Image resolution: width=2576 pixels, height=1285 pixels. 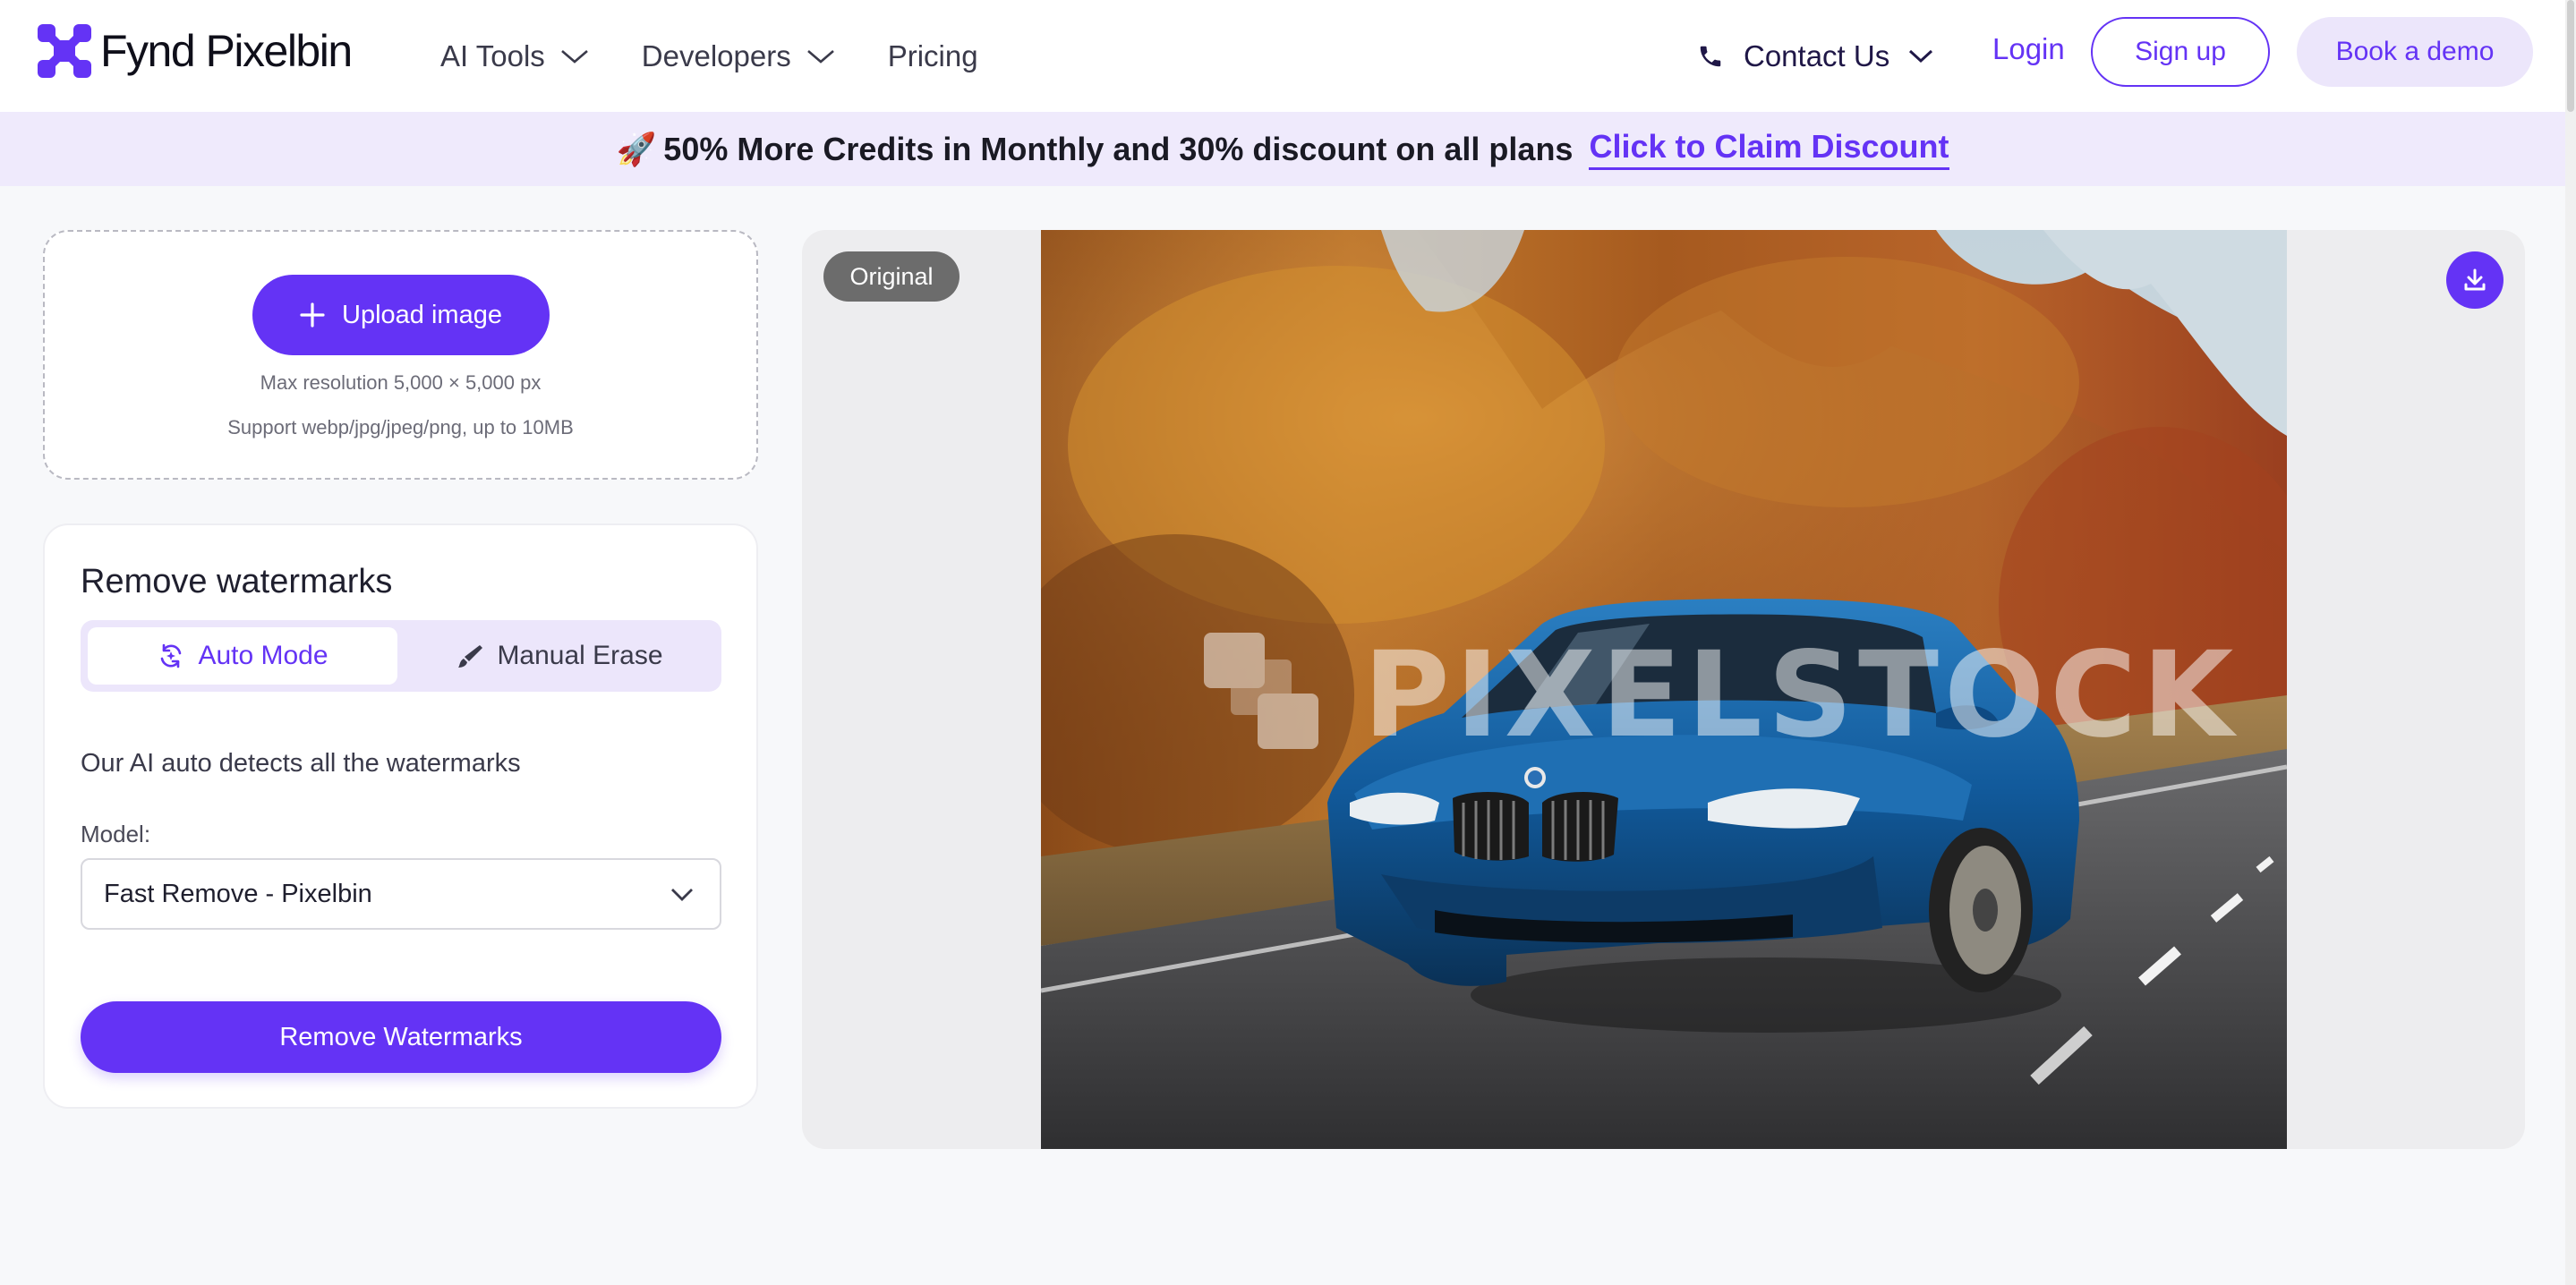 What do you see at coordinates (301, 763) in the screenshot?
I see `auto-mode-description: Our AI auto detects all the watermarks` at bounding box center [301, 763].